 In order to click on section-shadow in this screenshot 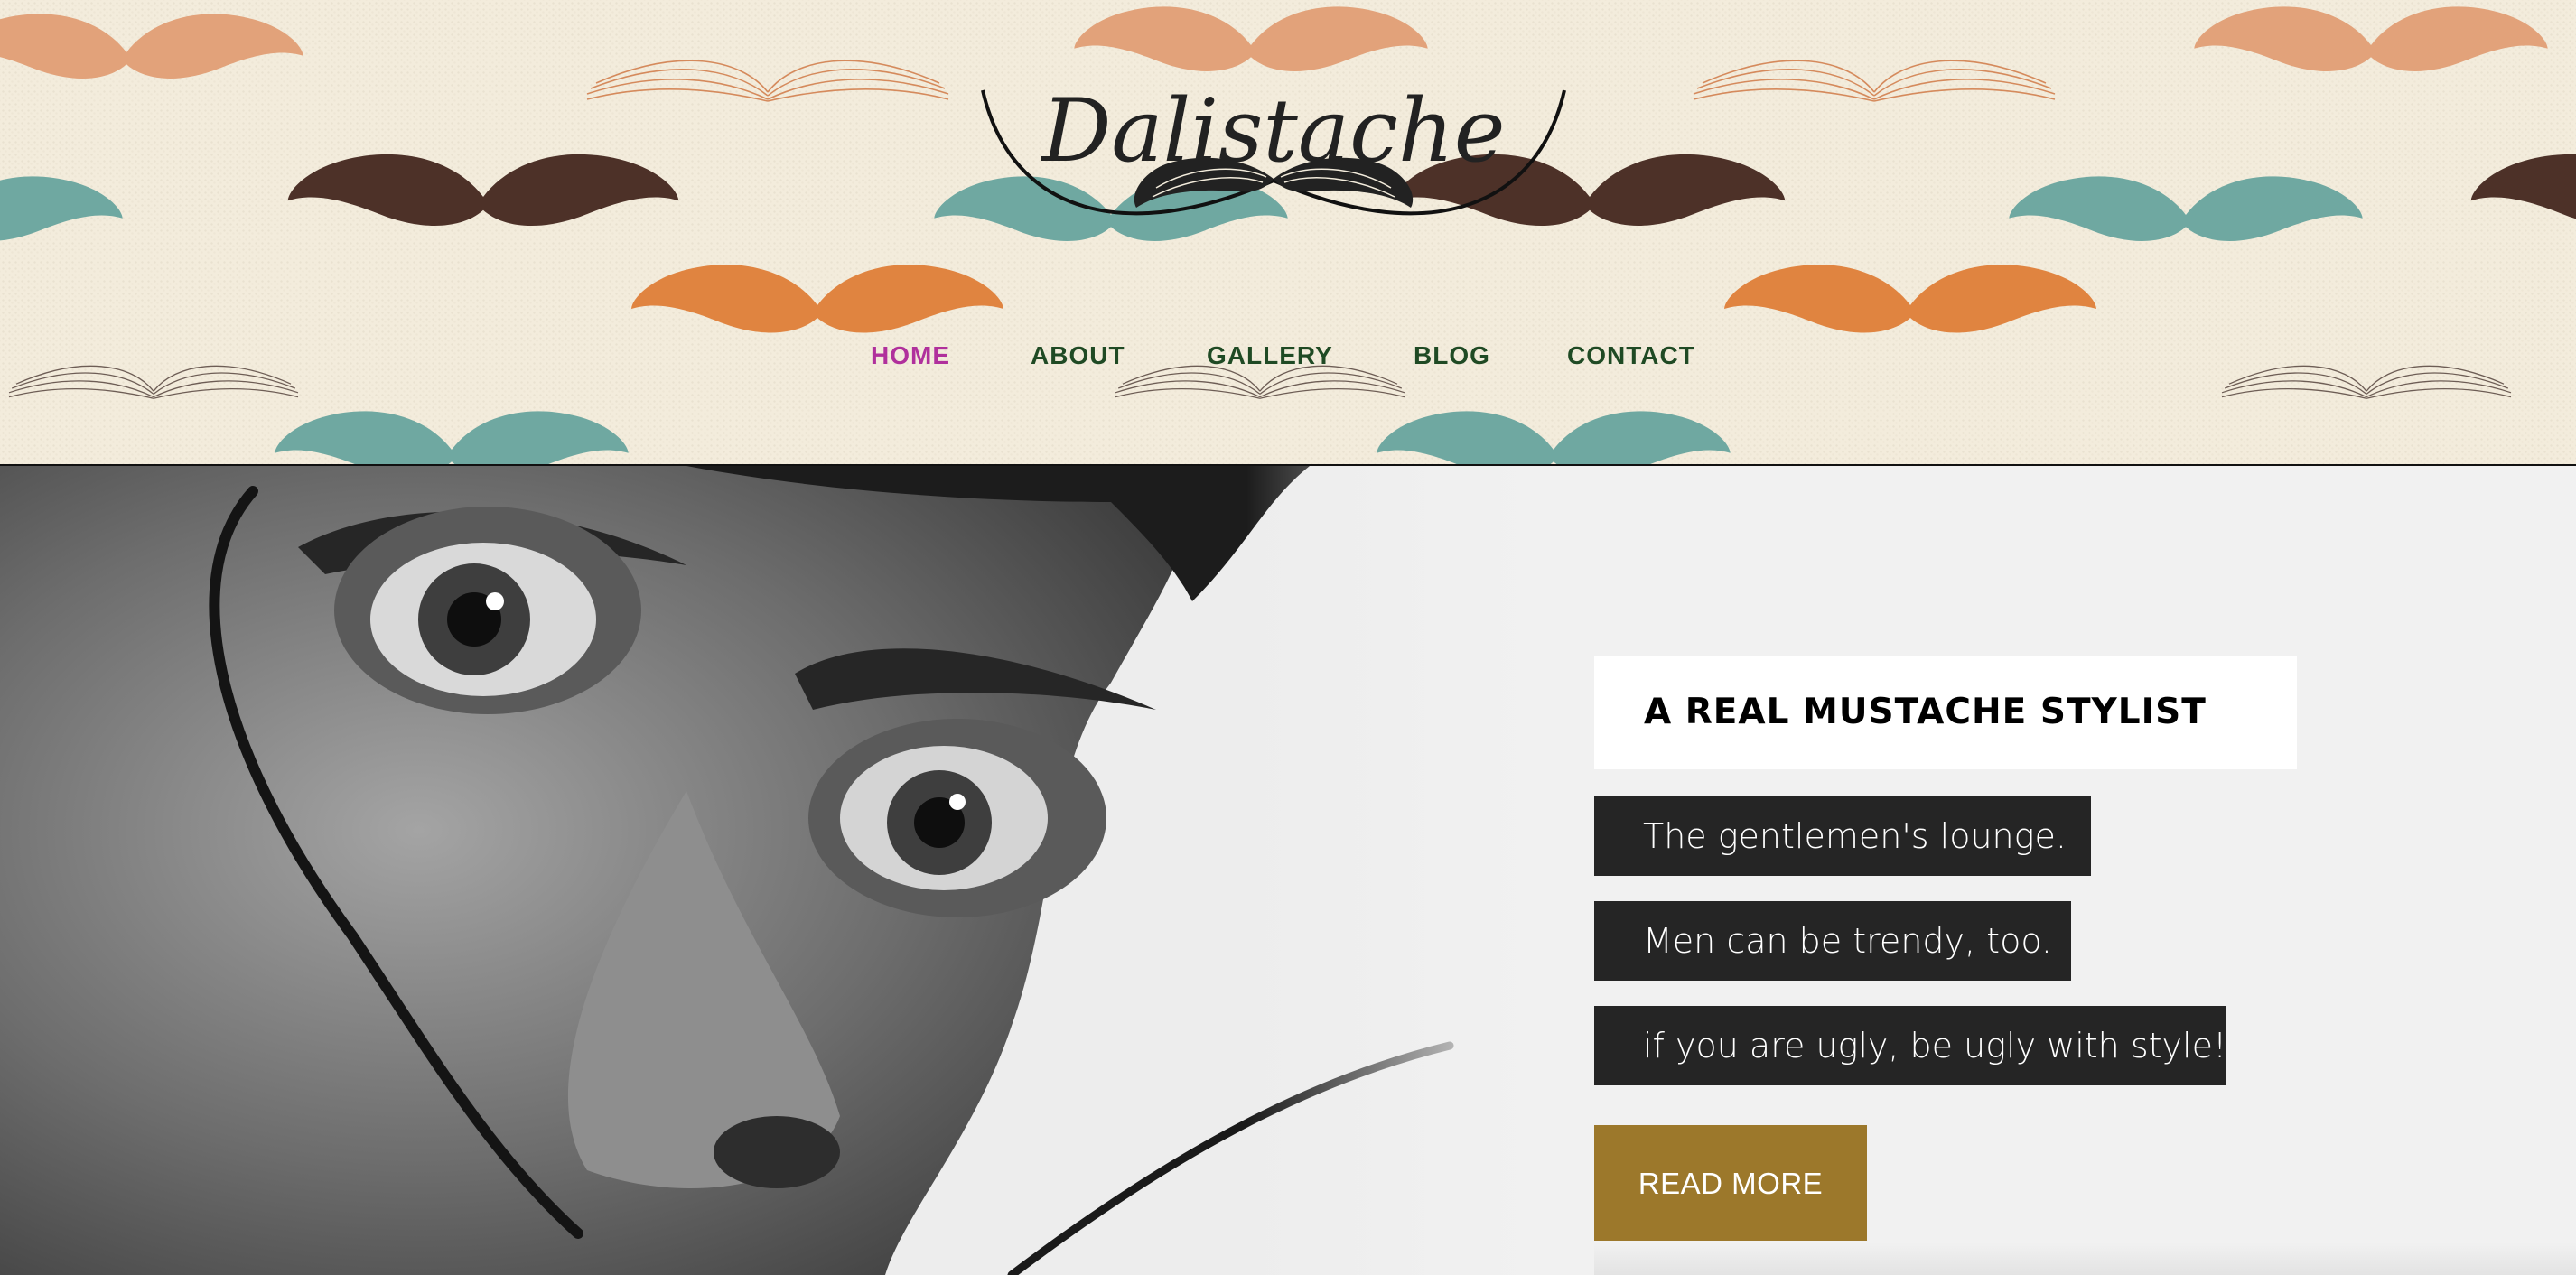, I will do `click(2085, 1258)`.